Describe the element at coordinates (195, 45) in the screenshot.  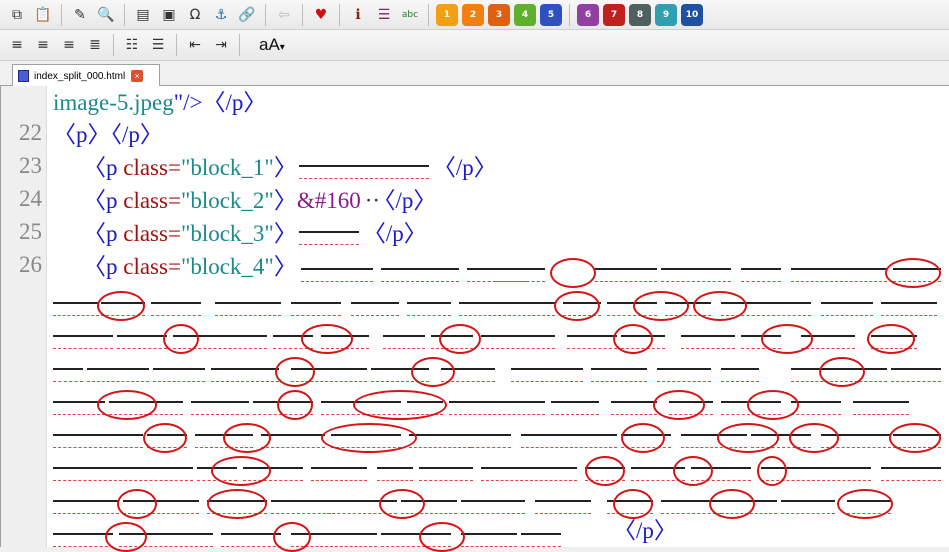
I see `decrease-indent-icon: ⇤` at that location.